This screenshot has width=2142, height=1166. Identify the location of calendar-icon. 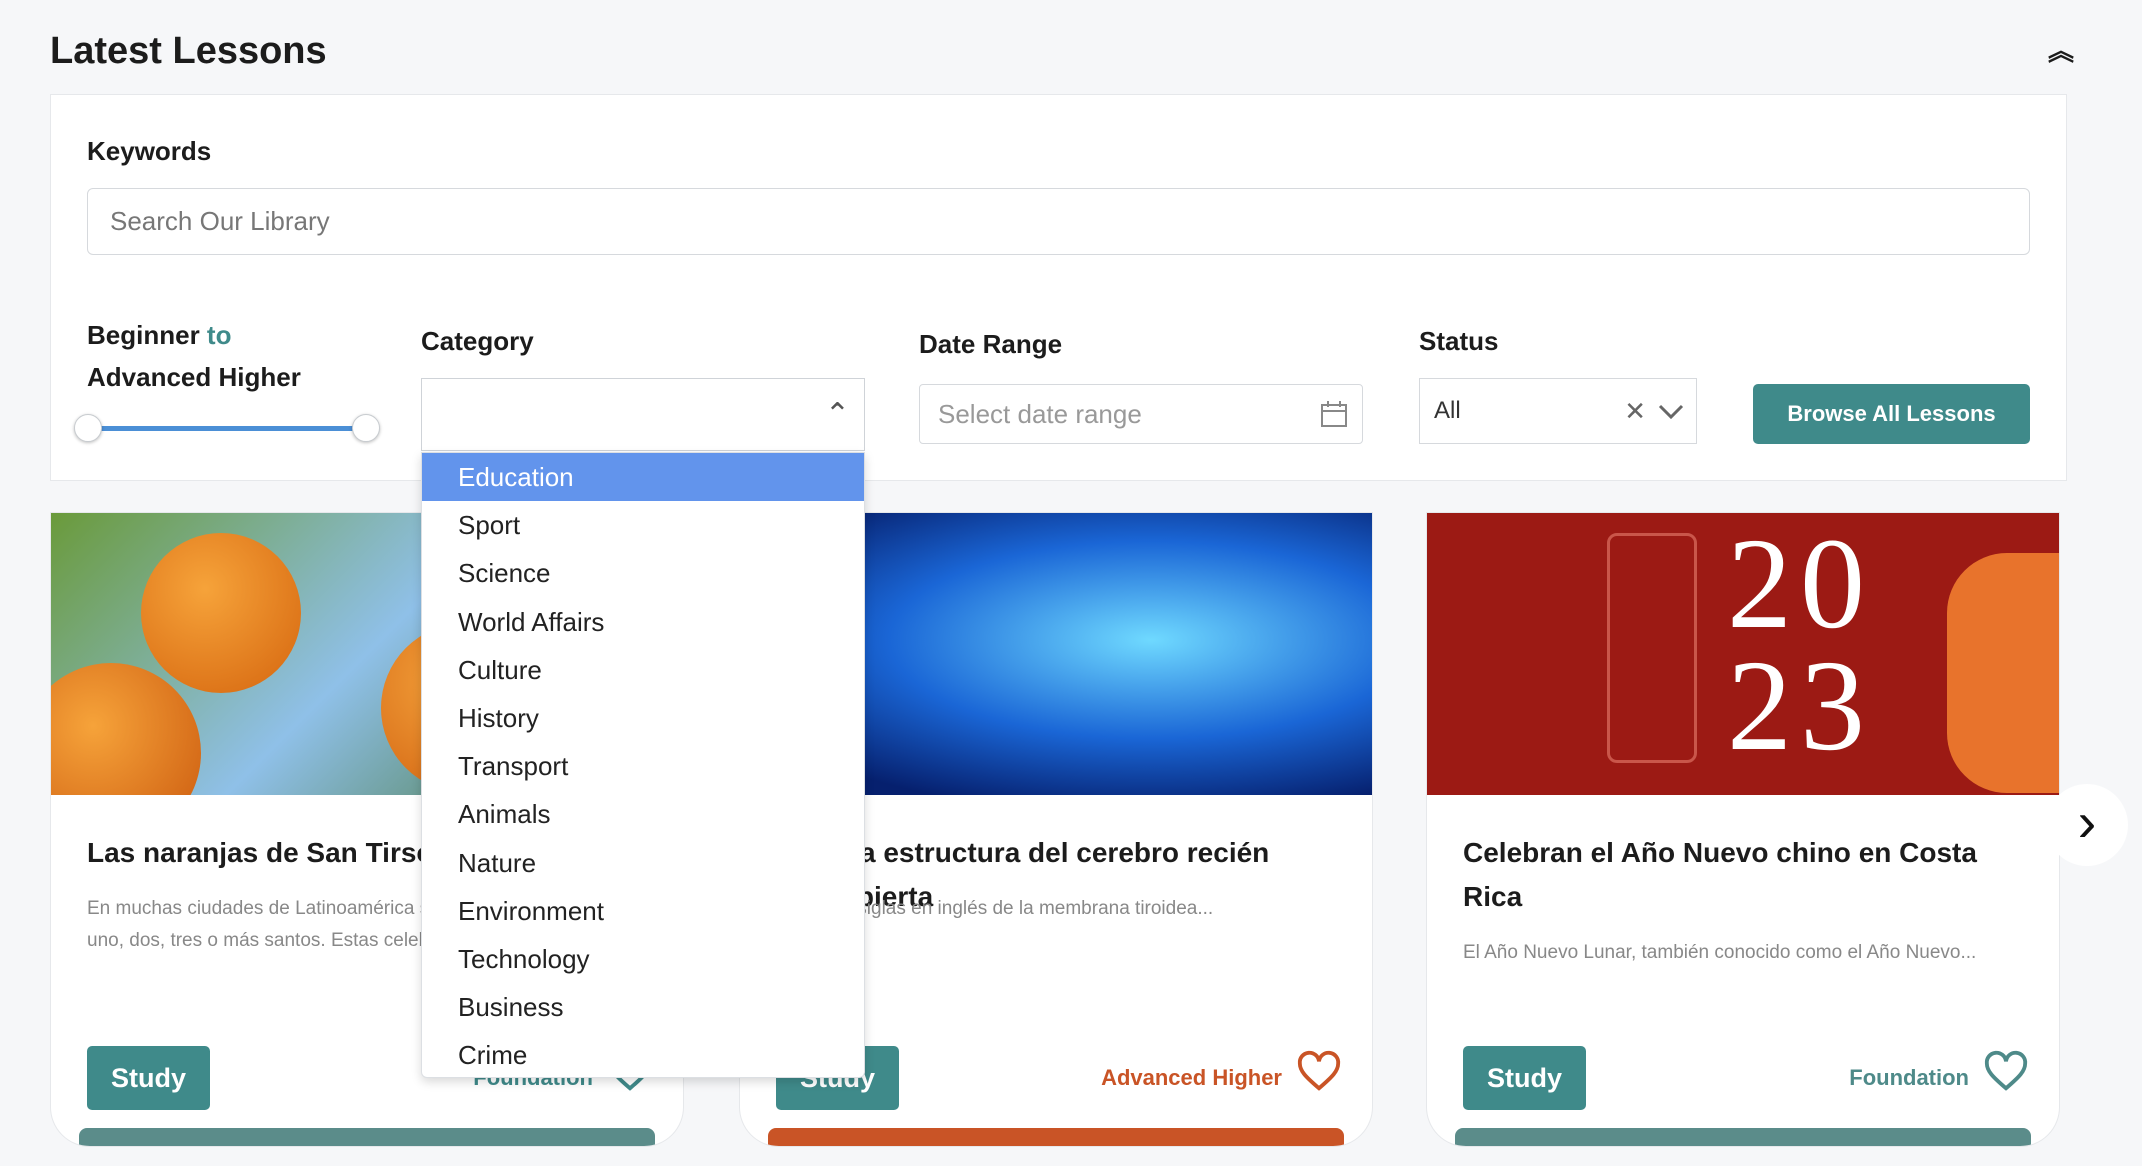
(1334, 414).